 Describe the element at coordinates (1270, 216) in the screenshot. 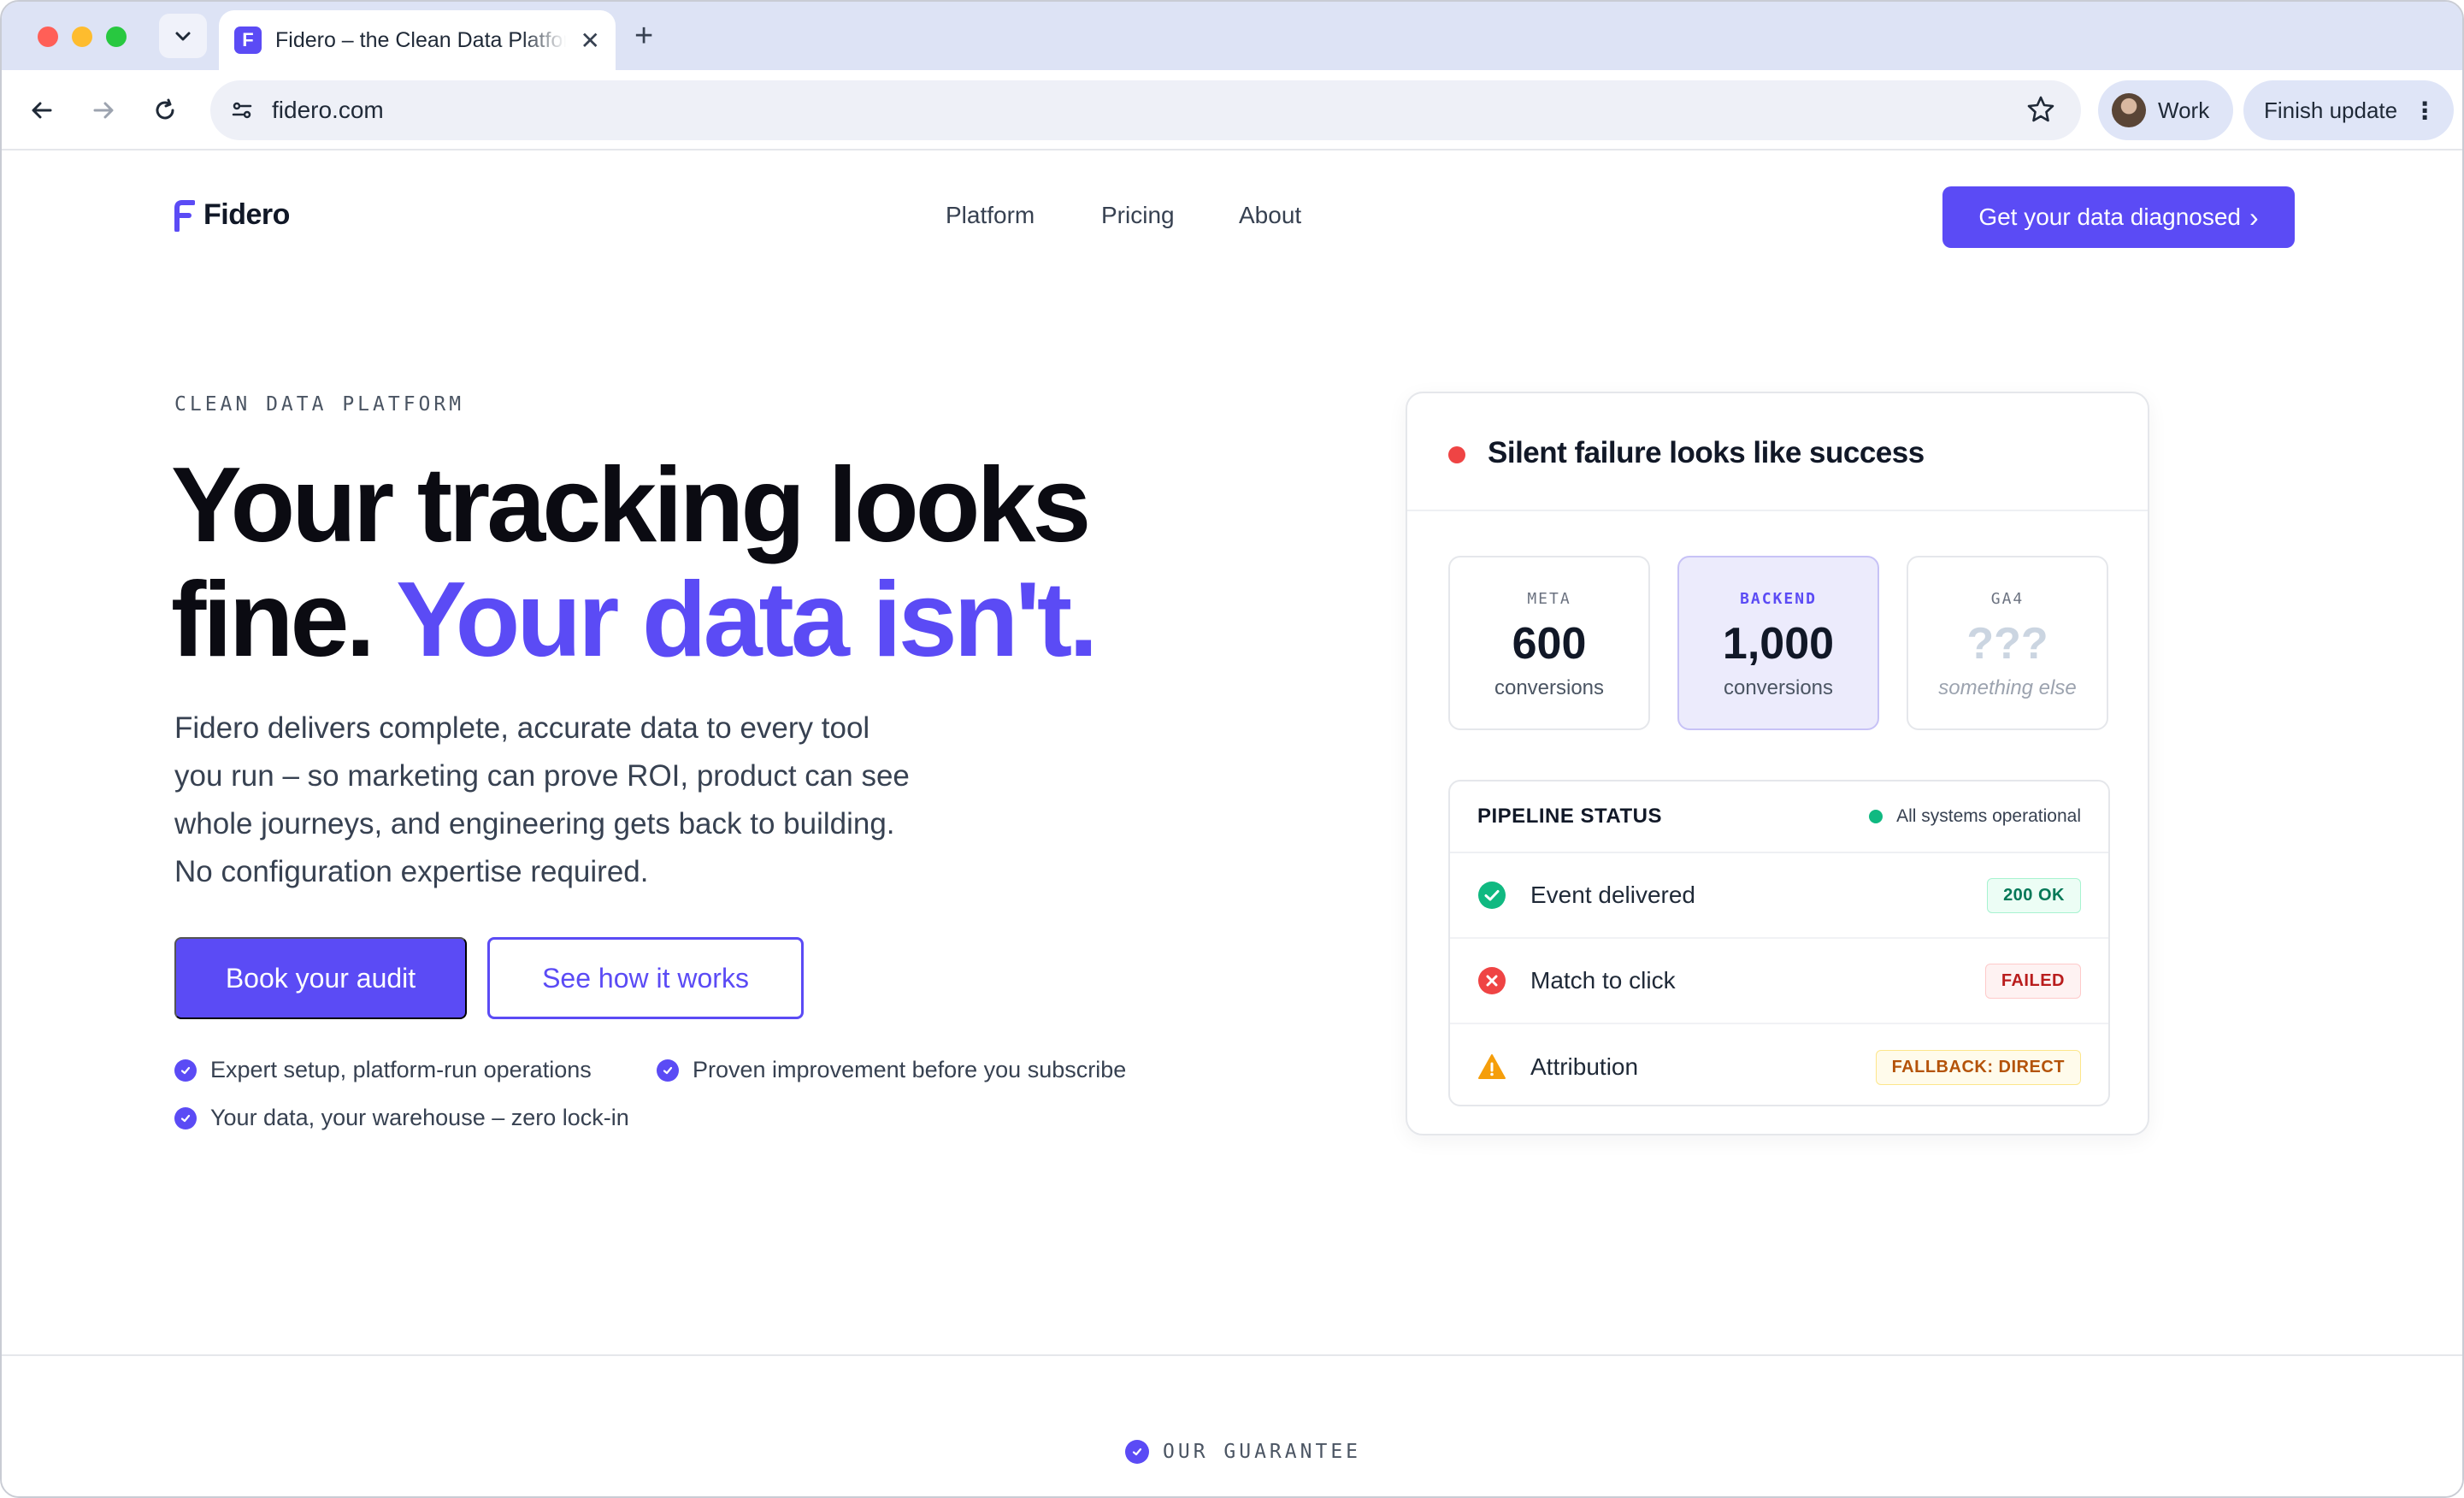

I see `nav-link-about: About` at that location.